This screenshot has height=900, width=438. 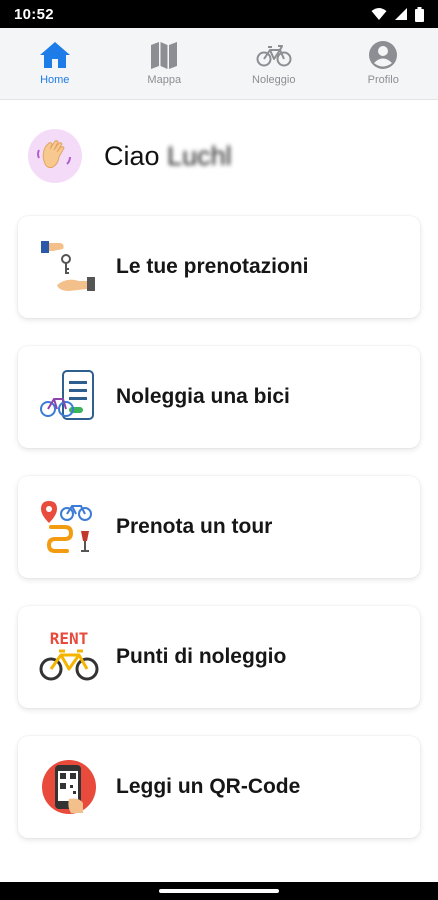 I want to click on tab-label-noleggio: Noleggio, so click(x=274, y=80).